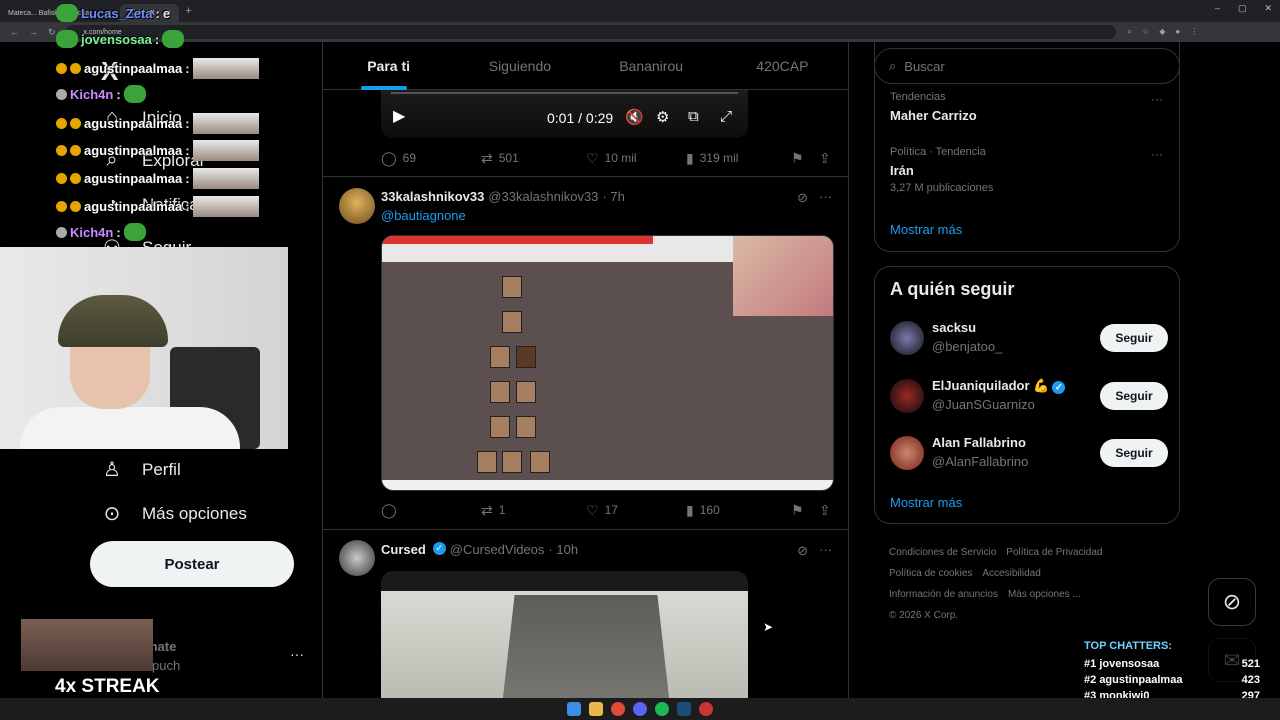  I want to click on suggestion-name: Alan Fallabrino, so click(979, 442).